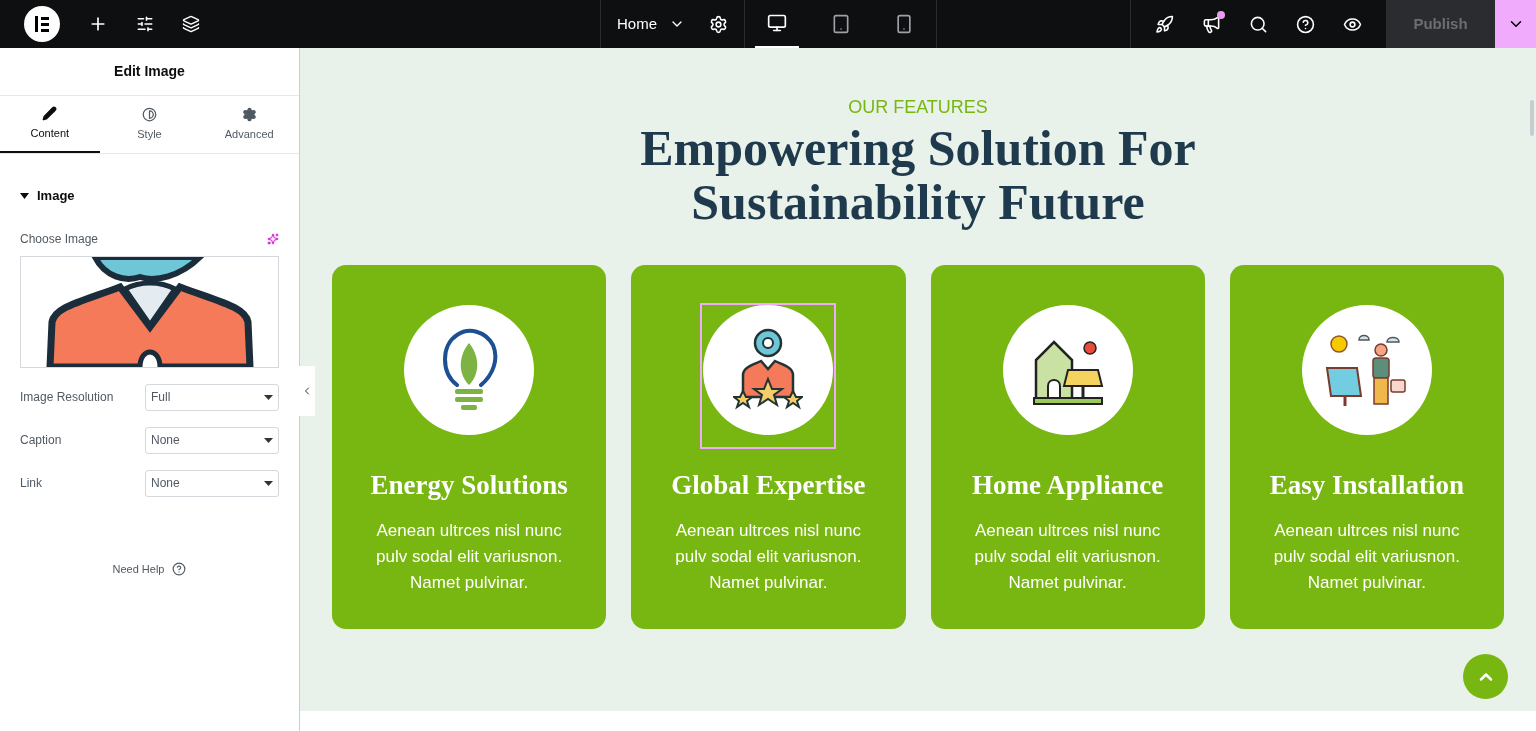 Image resolution: width=1536 pixels, height=731 pixels. What do you see at coordinates (145, 24) in the screenshot?
I see `settings-sliders-icon` at bounding box center [145, 24].